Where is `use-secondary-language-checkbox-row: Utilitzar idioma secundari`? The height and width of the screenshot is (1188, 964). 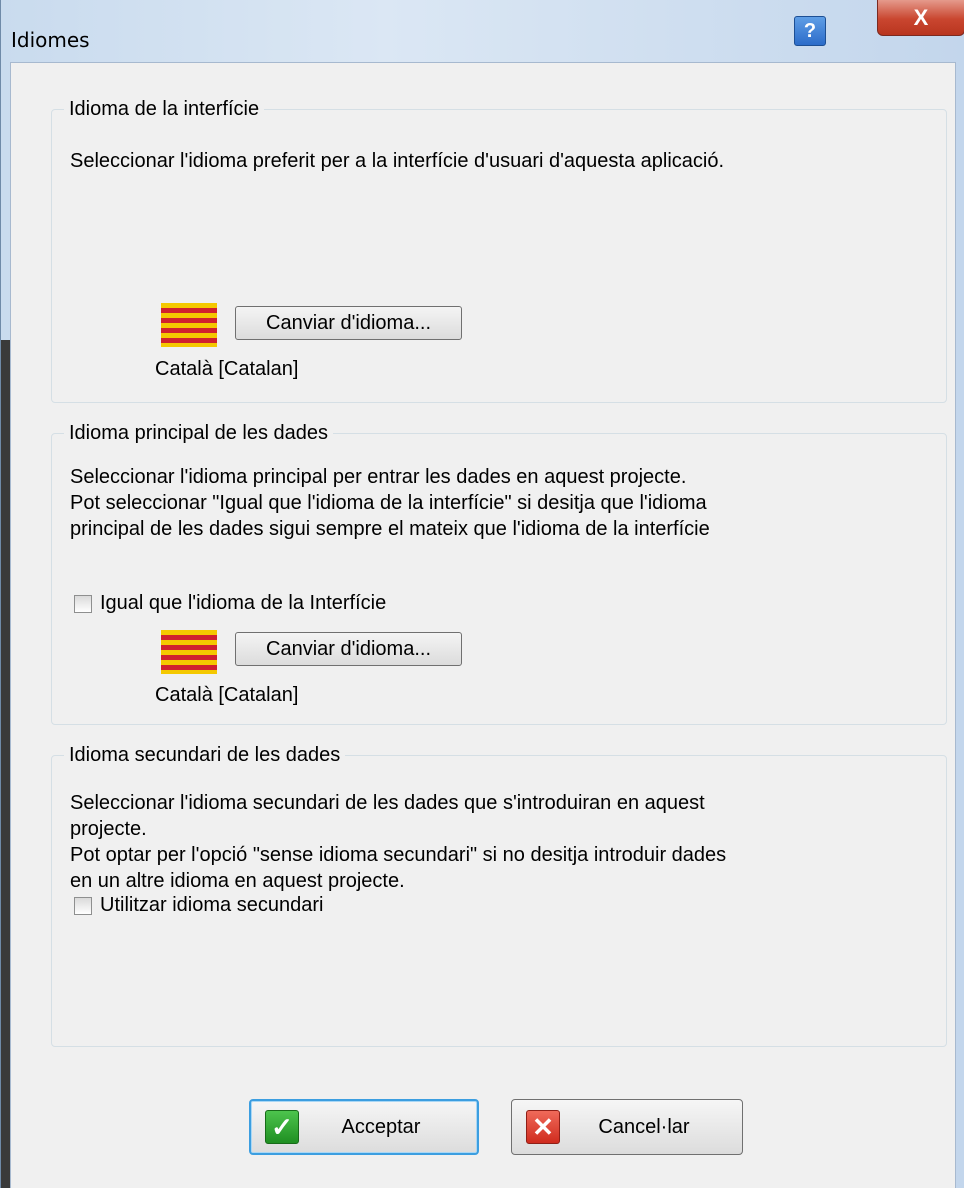 use-secondary-language-checkbox-row: Utilitzar idioma secundari is located at coordinates (198, 905).